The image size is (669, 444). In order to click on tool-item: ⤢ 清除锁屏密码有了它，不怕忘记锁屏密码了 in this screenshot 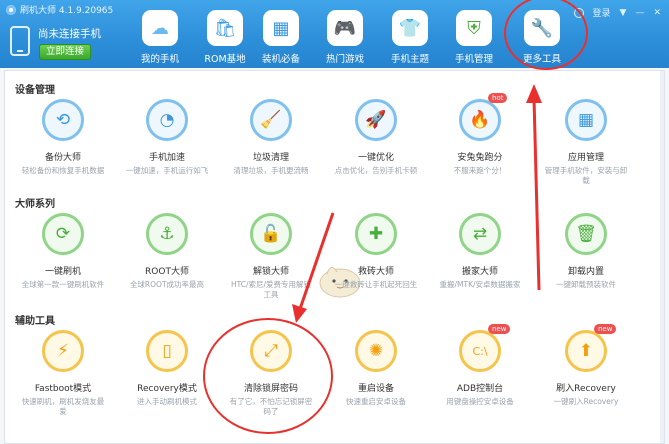, I will do `click(271, 373)`.